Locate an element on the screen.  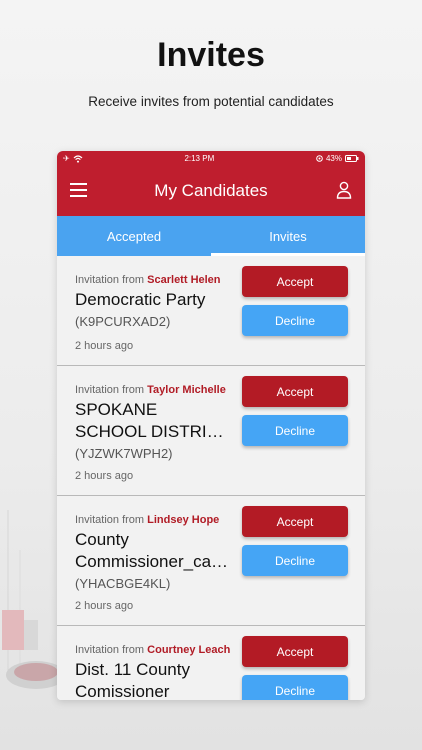
invitation-from: Invitation from Taylor Michelle is located at coordinates (150, 390).